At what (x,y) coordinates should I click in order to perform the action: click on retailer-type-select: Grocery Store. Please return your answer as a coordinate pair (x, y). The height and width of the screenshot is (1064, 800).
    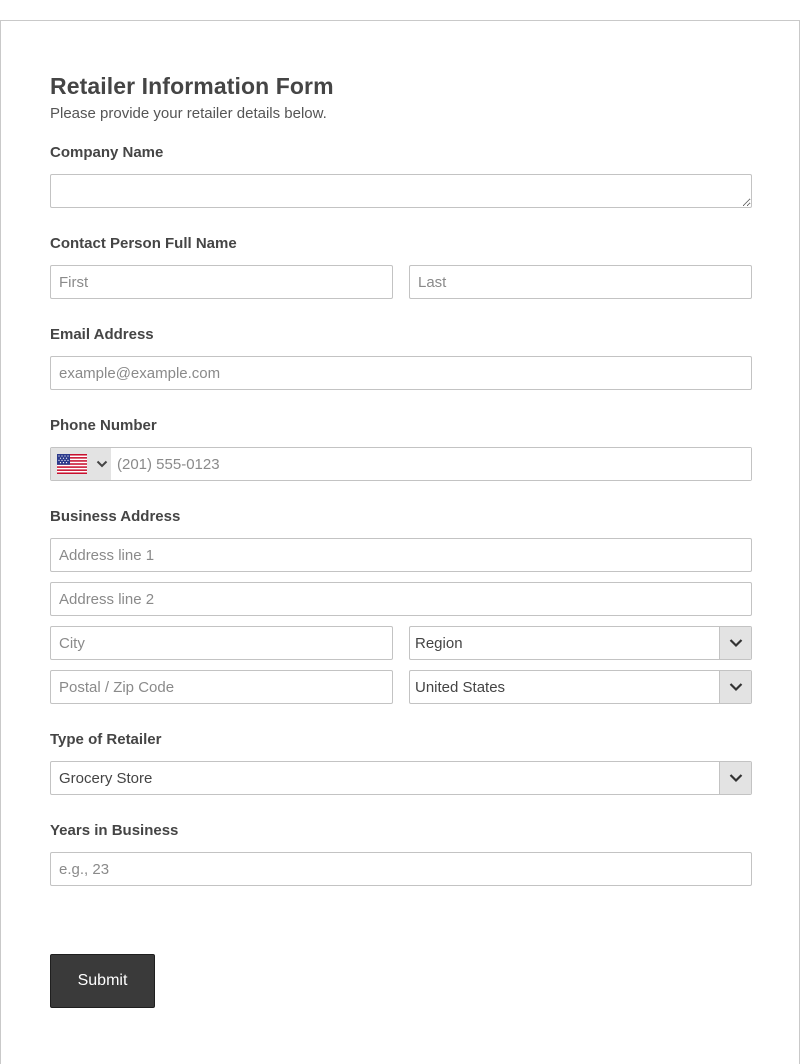
    Looking at the image, I should click on (401, 778).